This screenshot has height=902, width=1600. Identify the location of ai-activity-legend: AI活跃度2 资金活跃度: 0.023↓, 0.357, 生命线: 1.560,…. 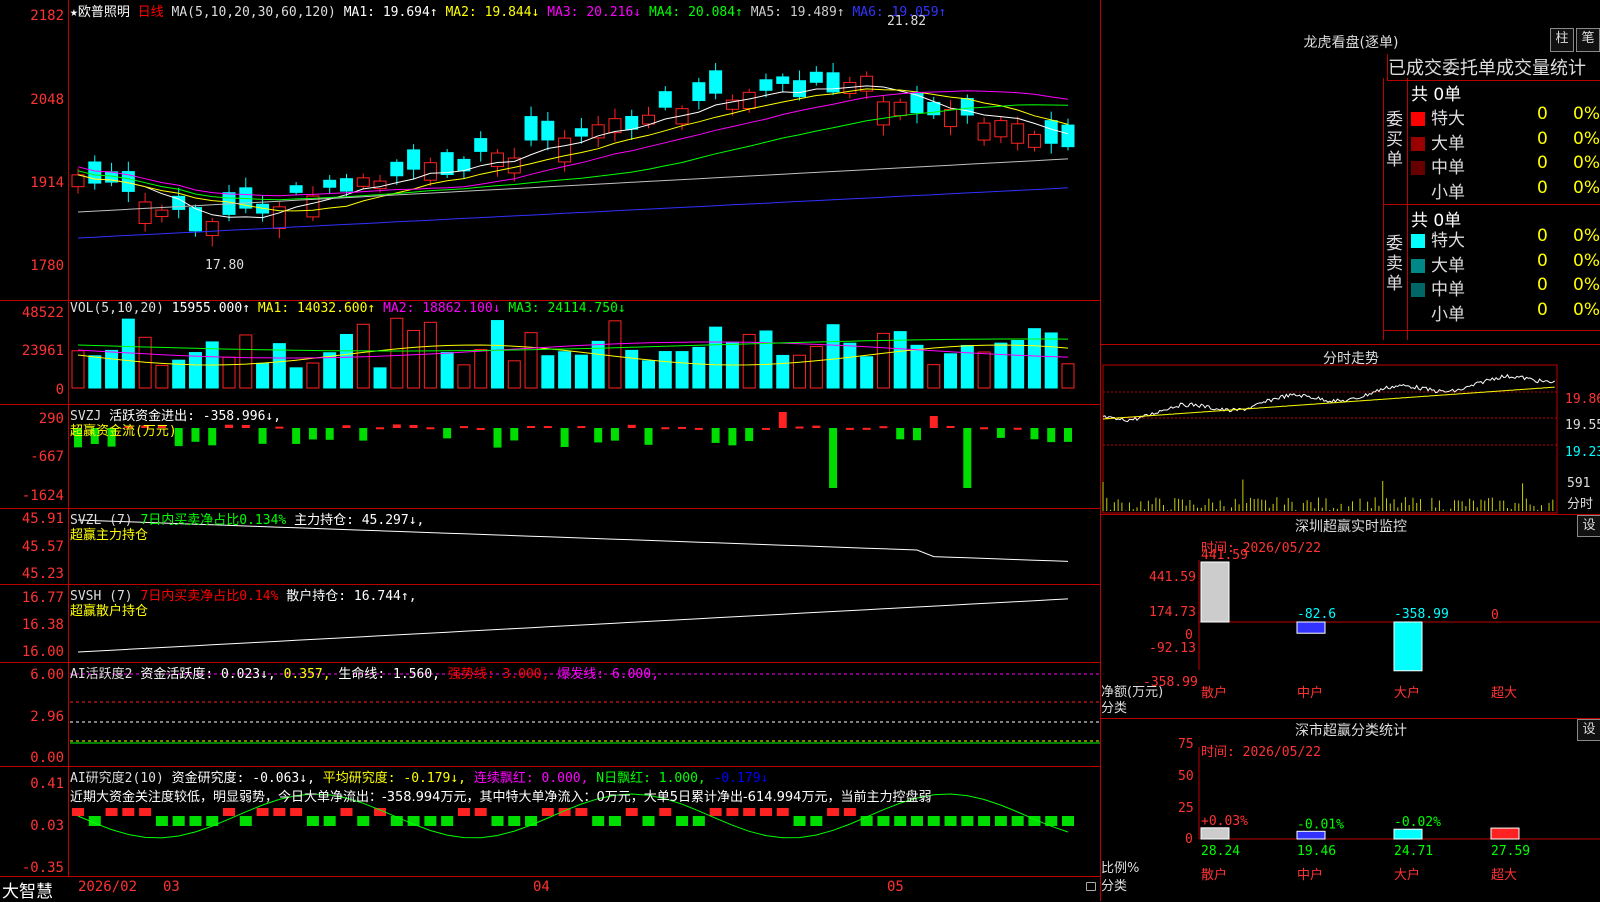
(364, 672).